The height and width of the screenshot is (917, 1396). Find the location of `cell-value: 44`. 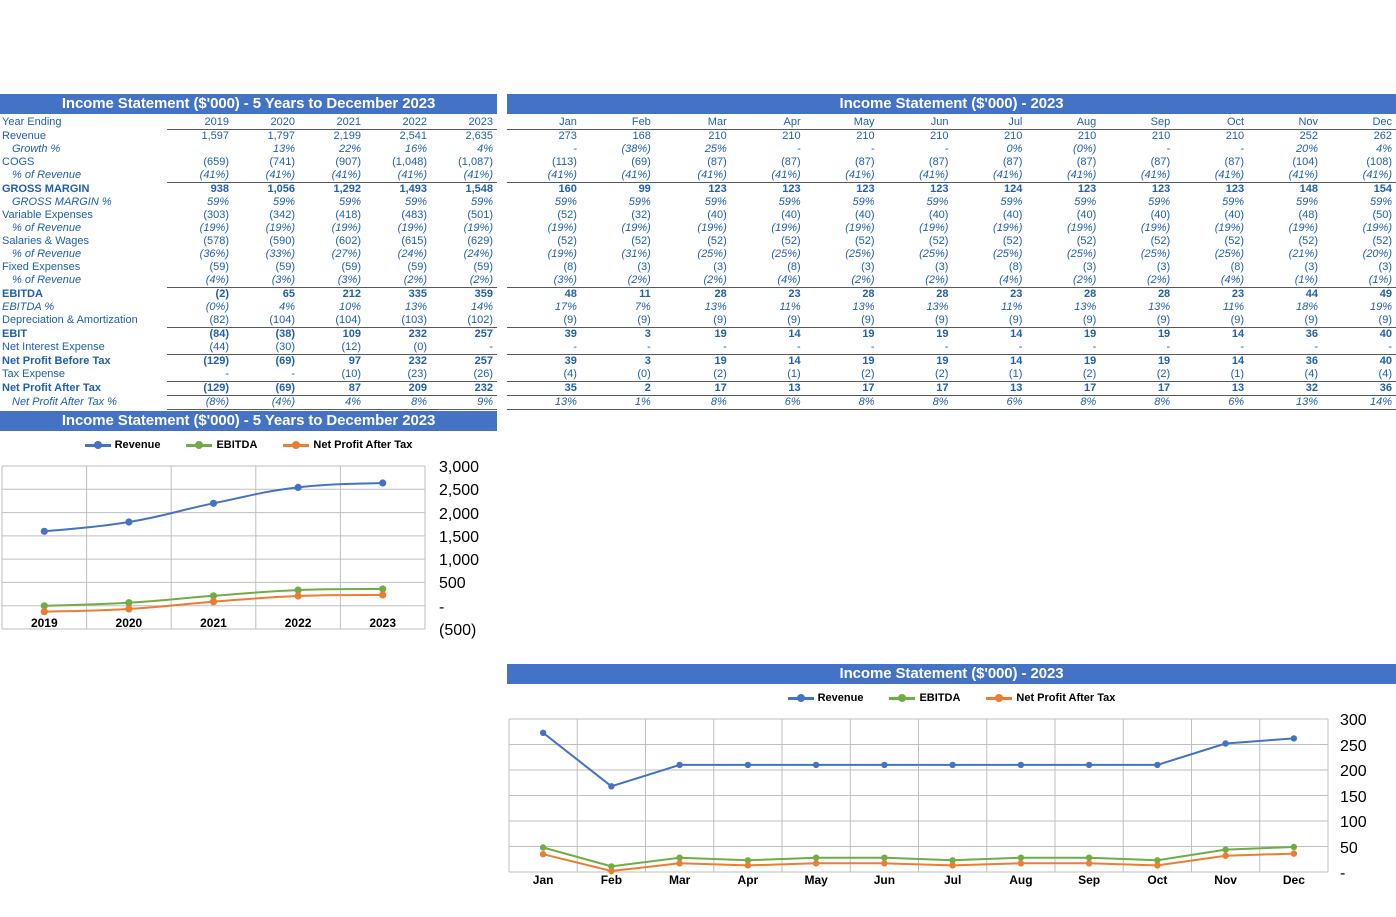

cell-value: 44 is located at coordinates (1285, 294).